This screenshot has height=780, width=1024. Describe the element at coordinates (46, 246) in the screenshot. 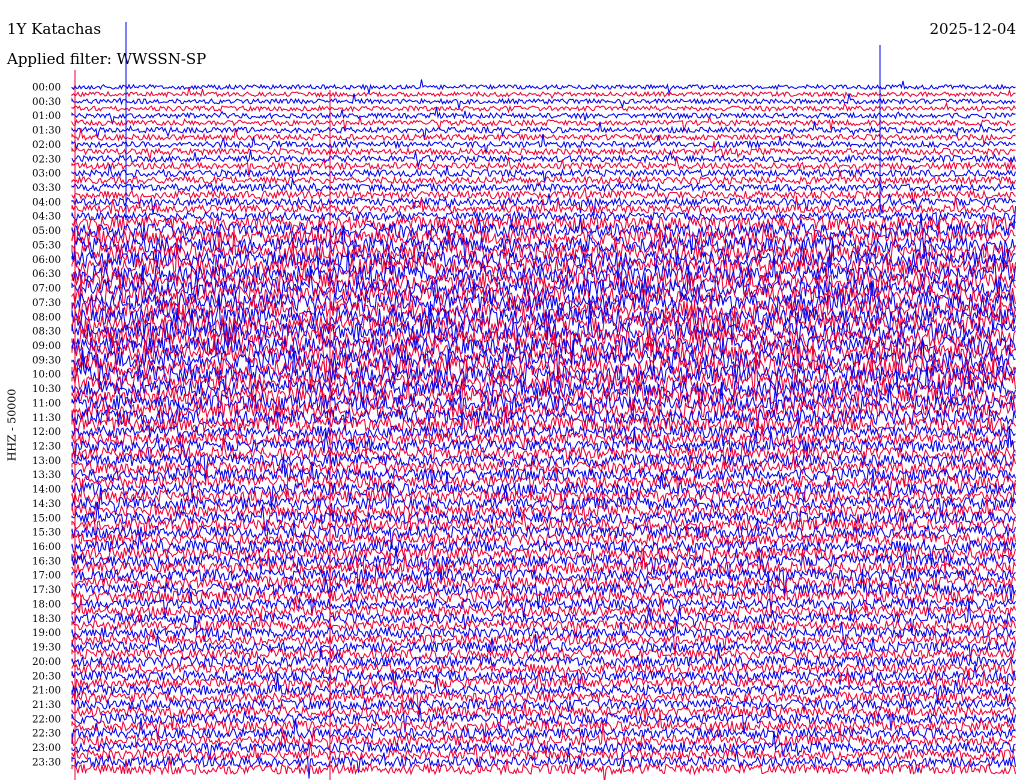

I see `tick-label: 05:30` at that location.